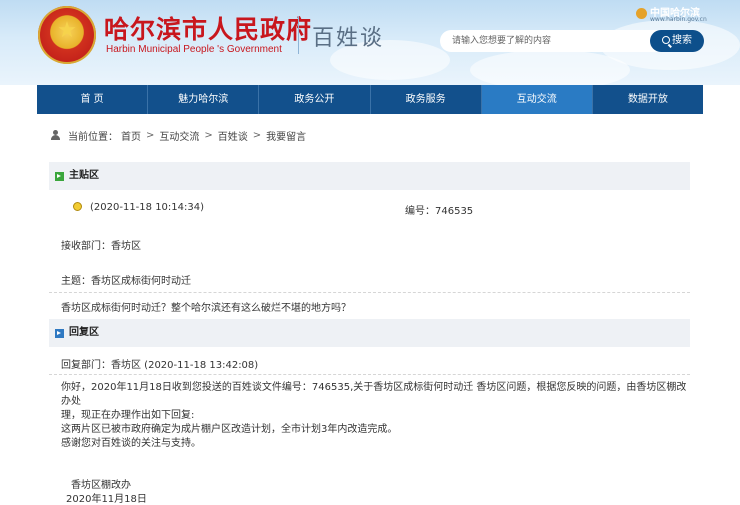 The height and width of the screenshot is (505, 740). Describe the element at coordinates (131, 135) in the screenshot. I see `breadcrumb-home: 首页` at that location.